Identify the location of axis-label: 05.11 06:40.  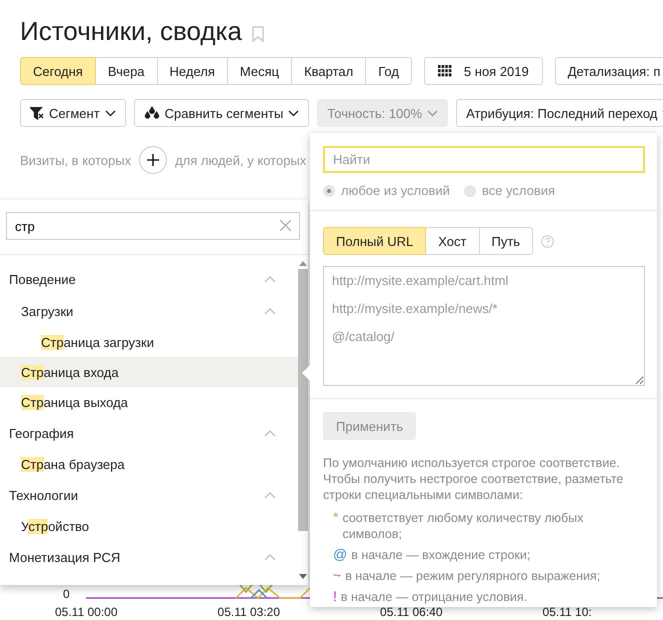
(411, 612).